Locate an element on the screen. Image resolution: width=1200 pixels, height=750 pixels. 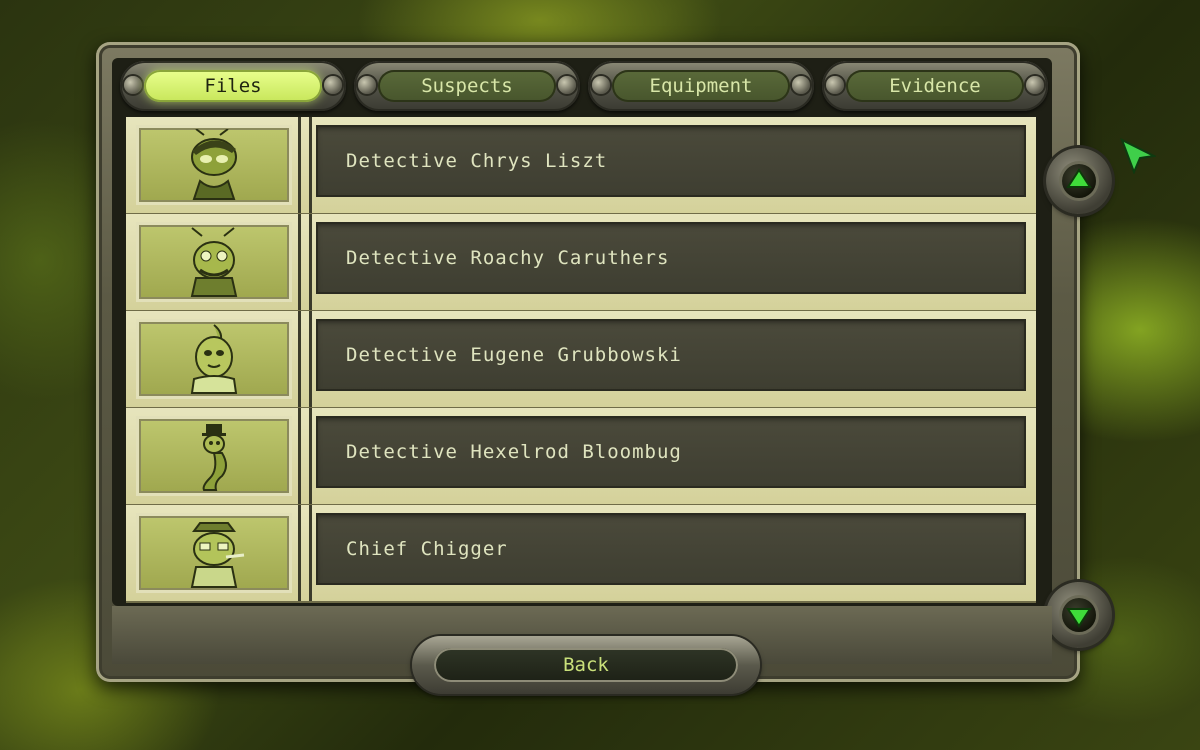
tab-label: Evidence is located at coordinates (935, 86).